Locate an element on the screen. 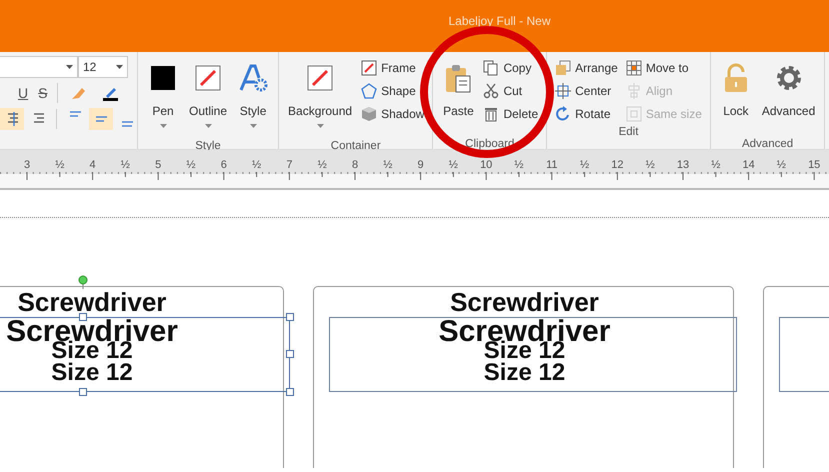 The image size is (829, 472). ruler-number: 12 is located at coordinates (617, 165).